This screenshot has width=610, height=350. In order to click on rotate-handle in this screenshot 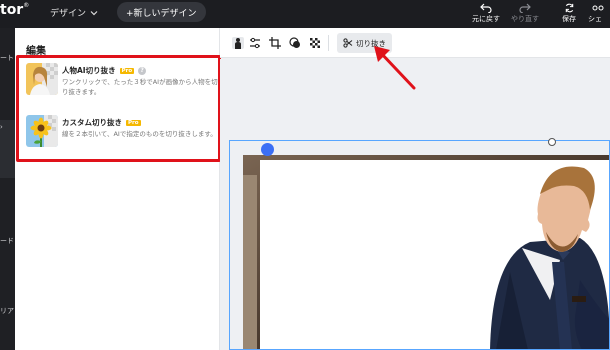, I will do `click(552, 142)`.